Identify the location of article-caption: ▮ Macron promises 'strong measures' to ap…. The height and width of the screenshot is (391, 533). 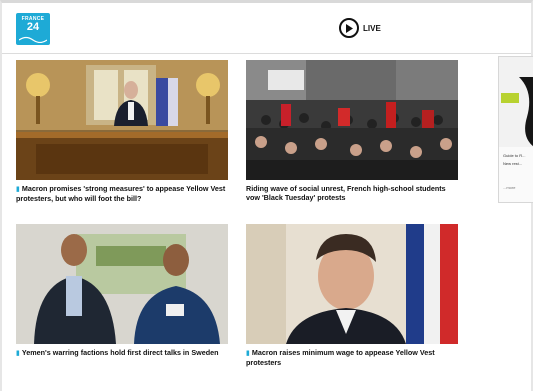
(122, 193).